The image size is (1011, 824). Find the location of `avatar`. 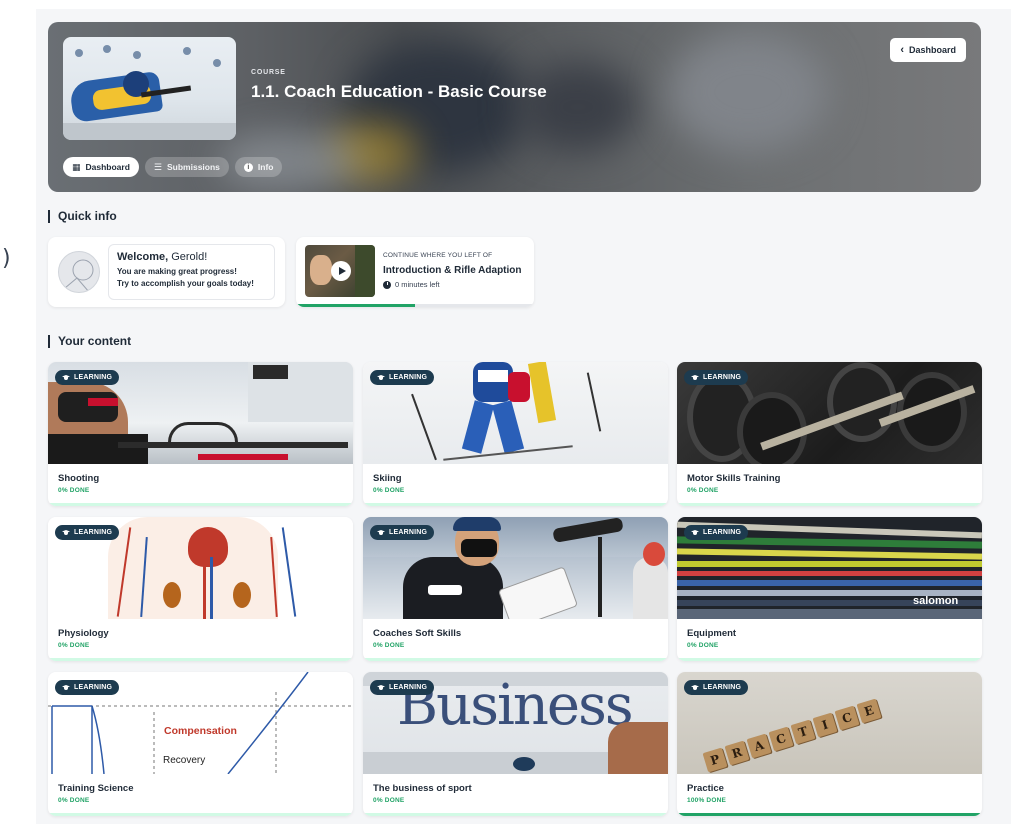

avatar is located at coordinates (79, 272).